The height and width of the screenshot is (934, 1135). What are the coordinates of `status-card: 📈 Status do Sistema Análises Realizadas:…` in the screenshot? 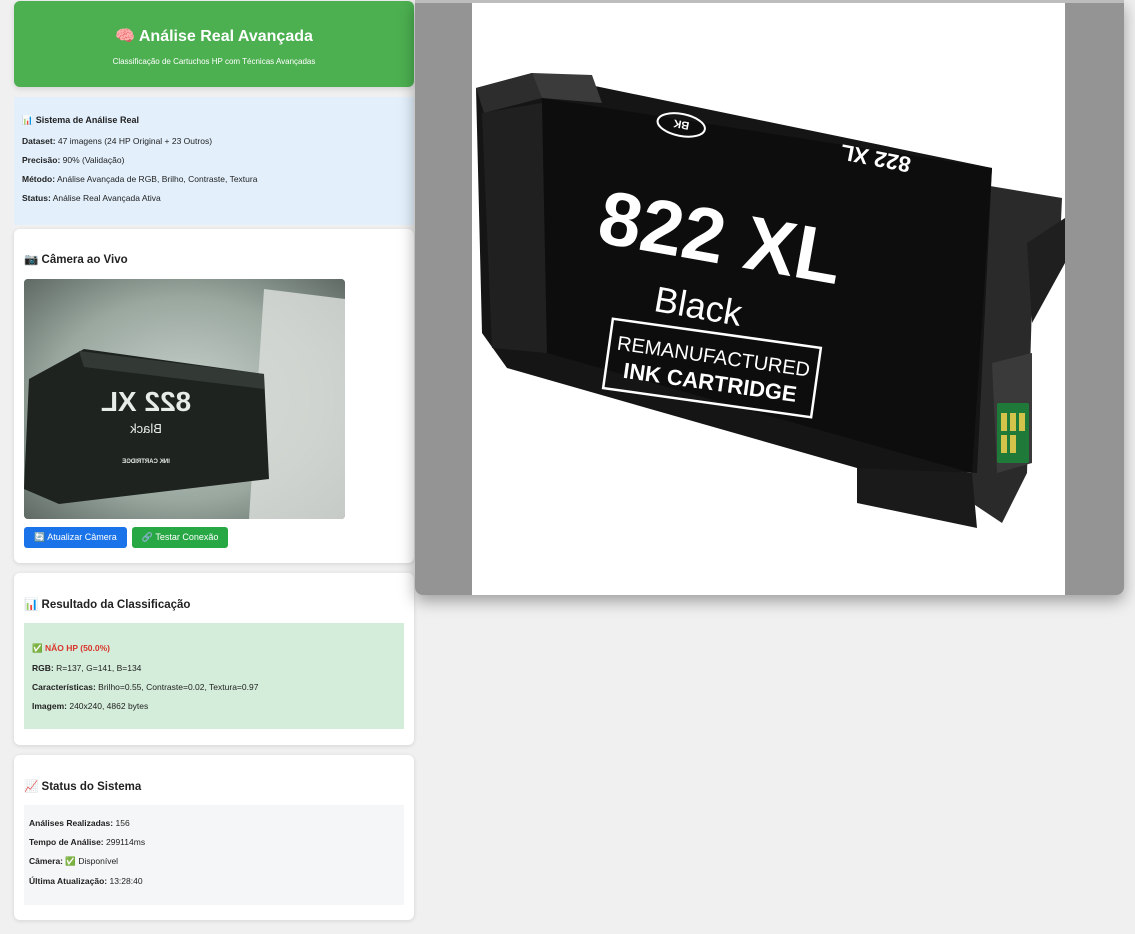 It's located at (214, 837).